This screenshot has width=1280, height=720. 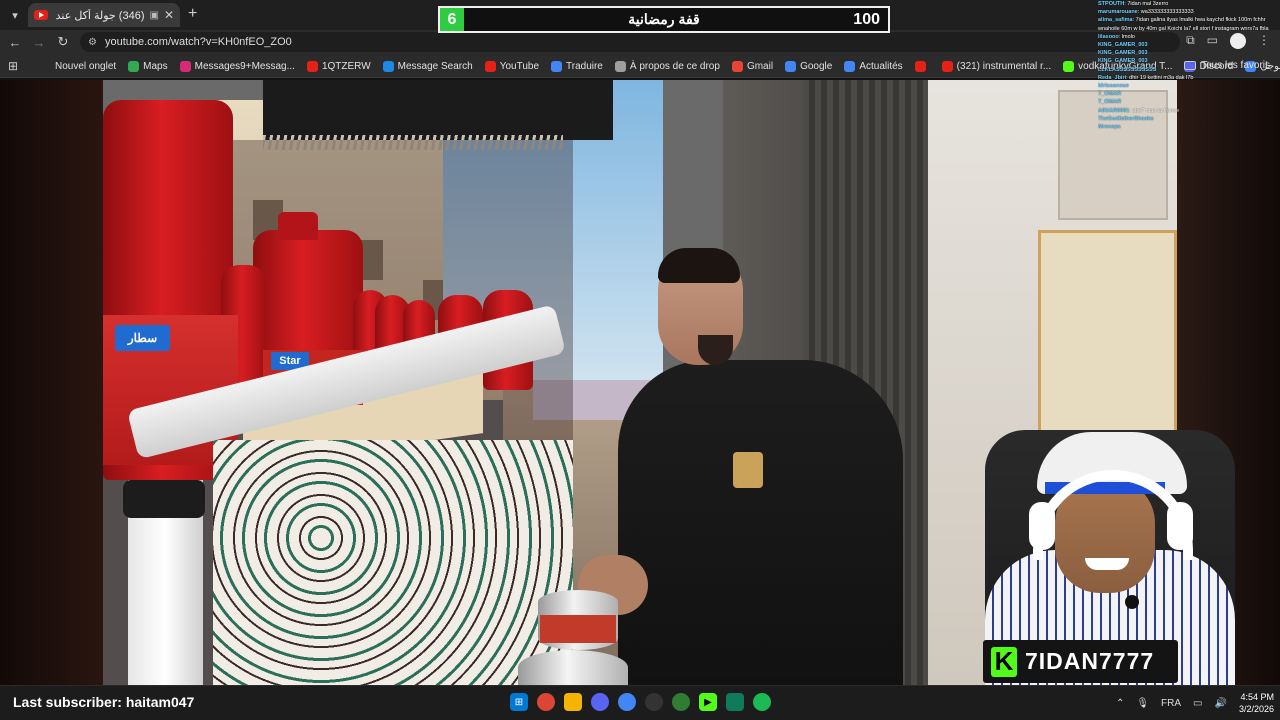 I want to click on chat-message: marumarouane: wa333333333333333, so click(x=1189, y=12).